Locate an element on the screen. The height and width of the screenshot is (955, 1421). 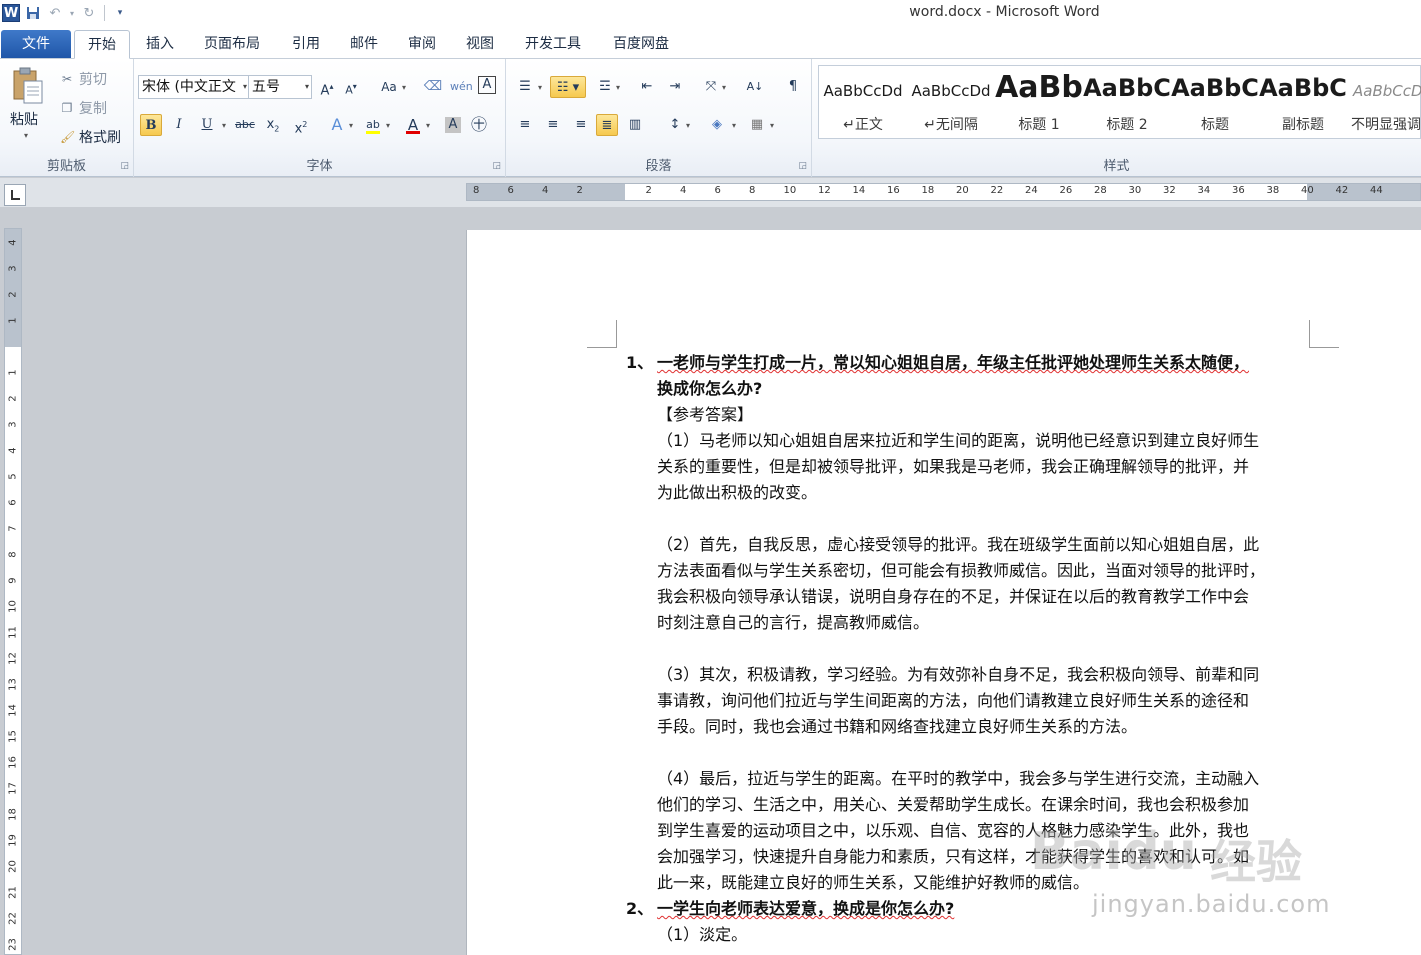
paste-dropdown-icon: ▾ is located at coordinates (26, 135).